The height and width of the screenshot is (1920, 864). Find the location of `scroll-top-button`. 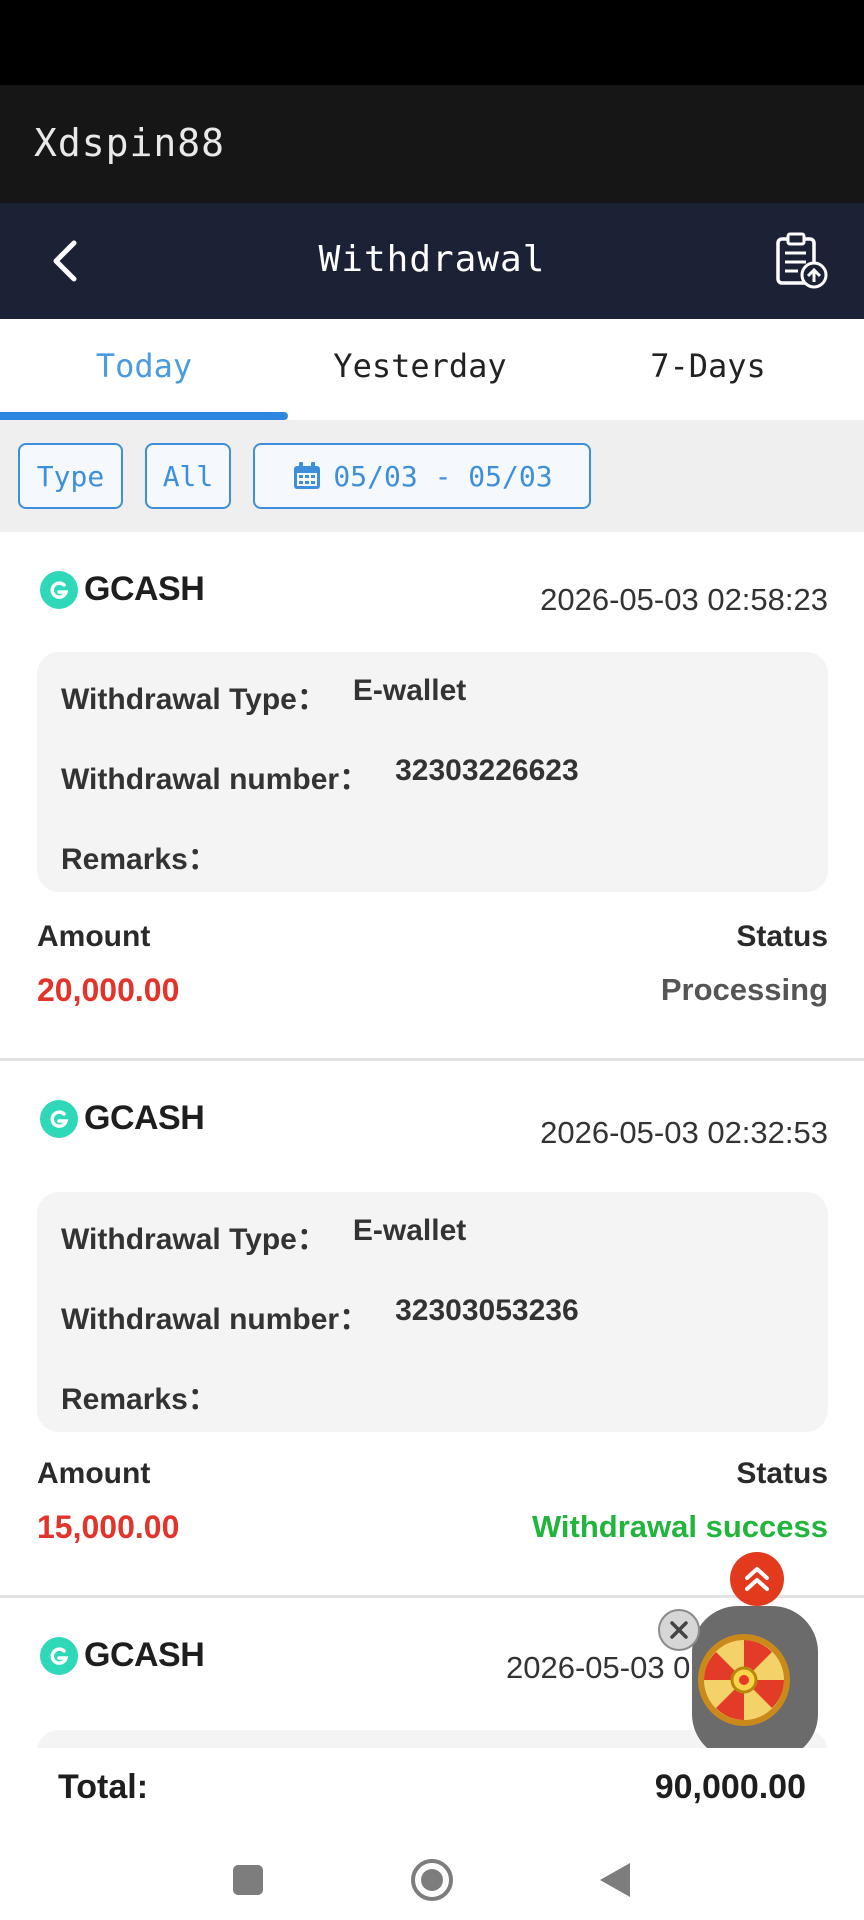

scroll-top-button is located at coordinates (757, 1579).